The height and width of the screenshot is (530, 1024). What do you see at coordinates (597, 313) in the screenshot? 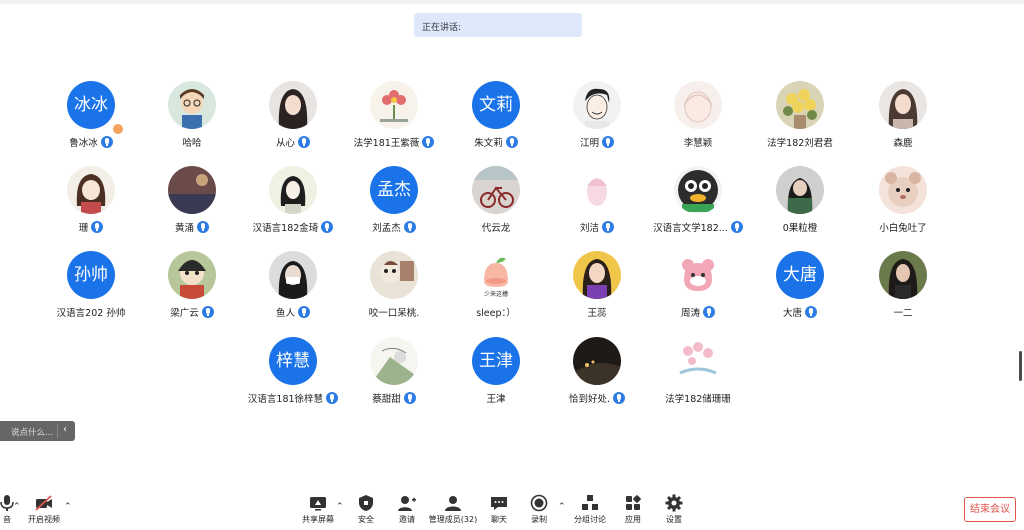
I see `participant-name: 王蕊` at bounding box center [597, 313].